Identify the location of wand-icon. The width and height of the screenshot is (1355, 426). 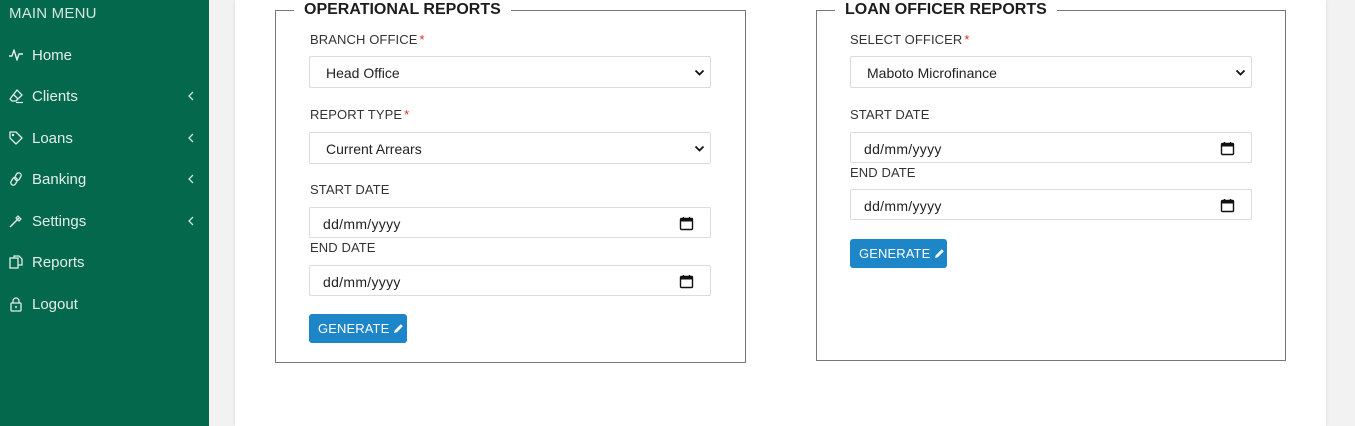
(16, 221).